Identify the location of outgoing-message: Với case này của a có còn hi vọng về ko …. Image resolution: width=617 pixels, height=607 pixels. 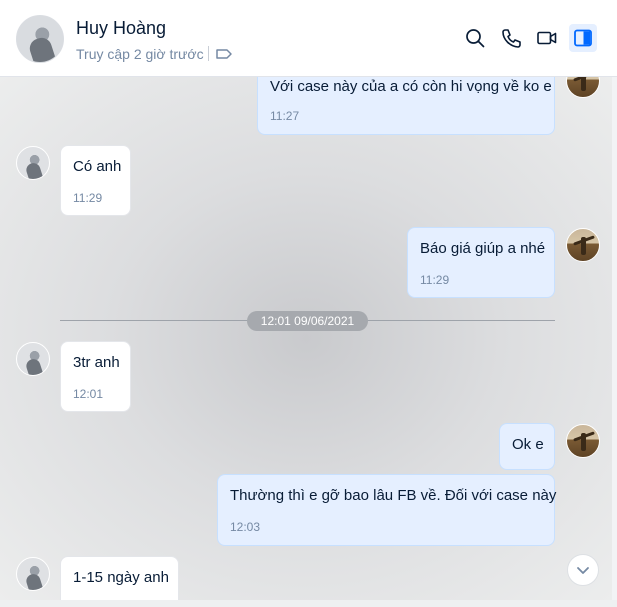
(406, 106).